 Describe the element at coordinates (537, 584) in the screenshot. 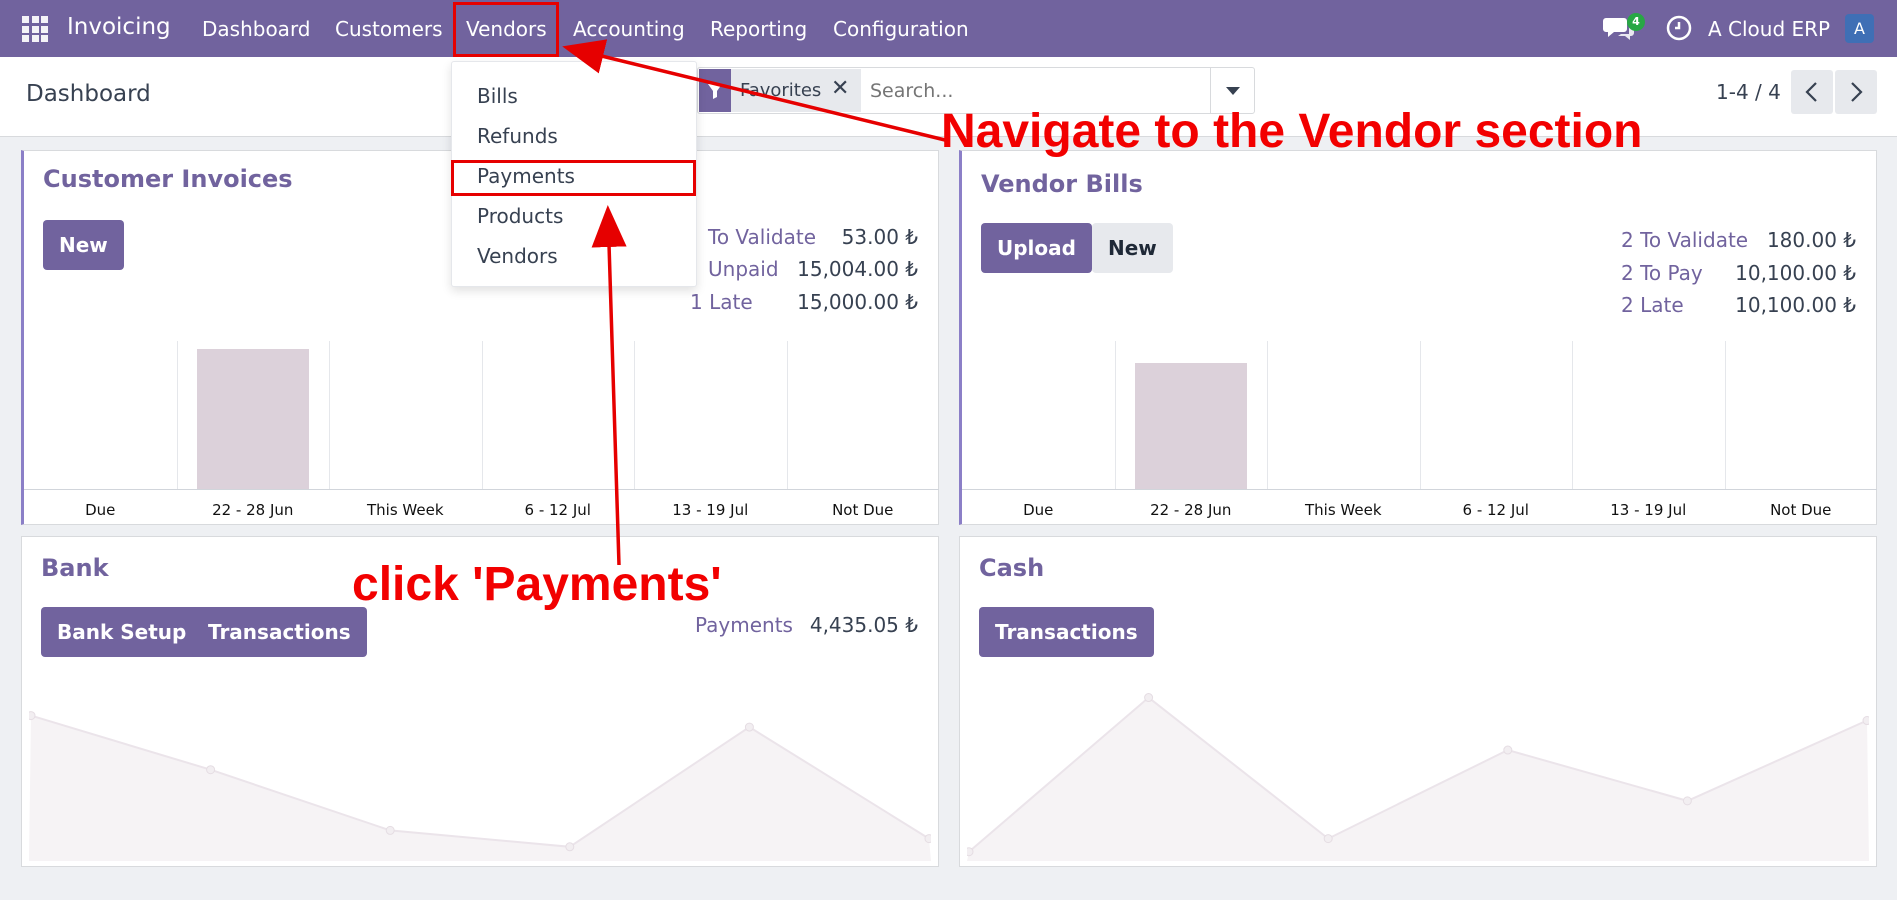

I see `click-annotation: click 'Payments'` at that location.